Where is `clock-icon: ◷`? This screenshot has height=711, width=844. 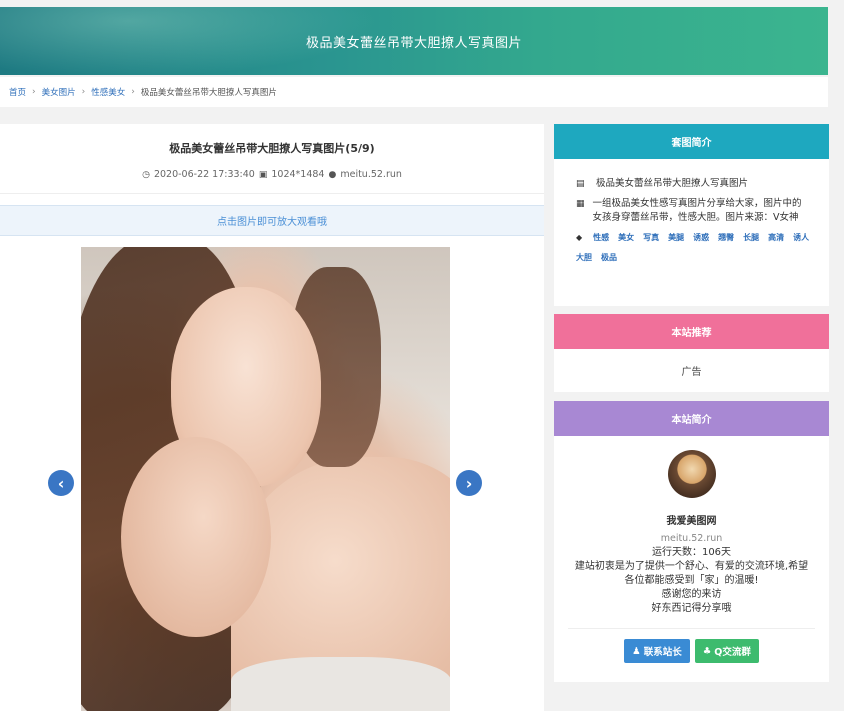
clock-icon: ◷ is located at coordinates (146, 174).